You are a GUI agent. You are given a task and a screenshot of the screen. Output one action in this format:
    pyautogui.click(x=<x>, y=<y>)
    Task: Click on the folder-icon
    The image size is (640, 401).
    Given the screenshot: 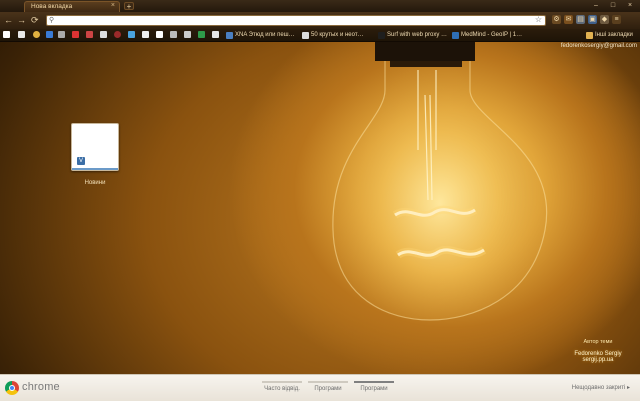 What is the action you would take?
    pyautogui.click(x=589, y=35)
    